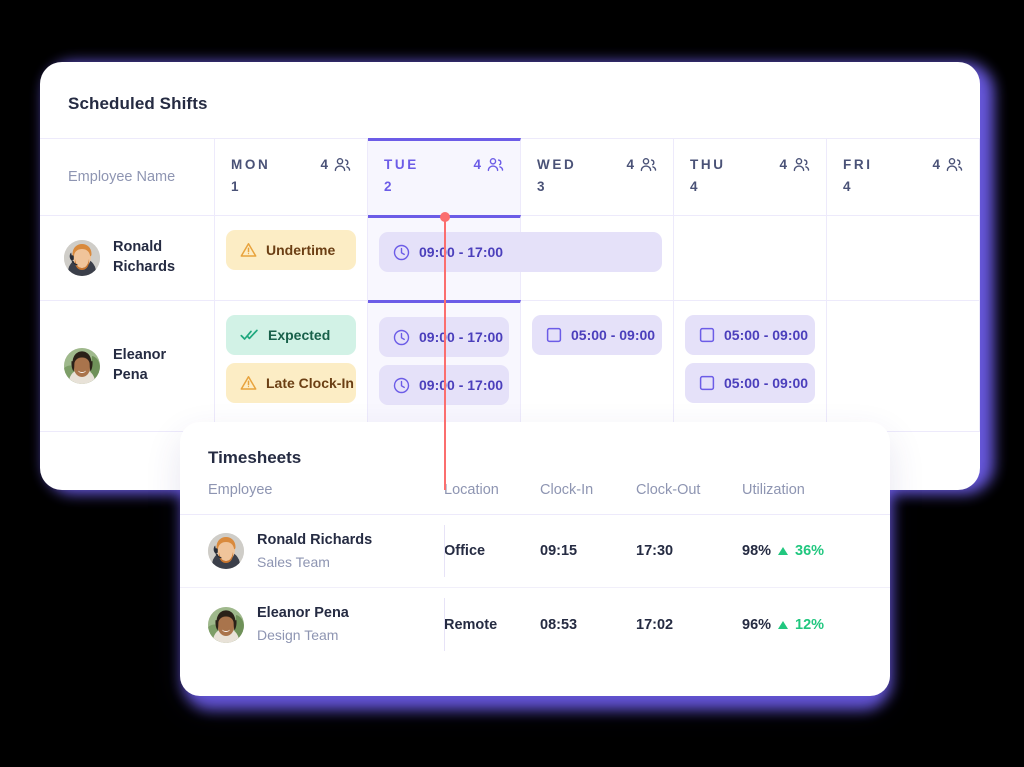 This screenshot has width=1024, height=767. I want to click on shift-row-ronald-richards: Ronald Richards Undertime 09:00 - 17:00, so click(510, 258).